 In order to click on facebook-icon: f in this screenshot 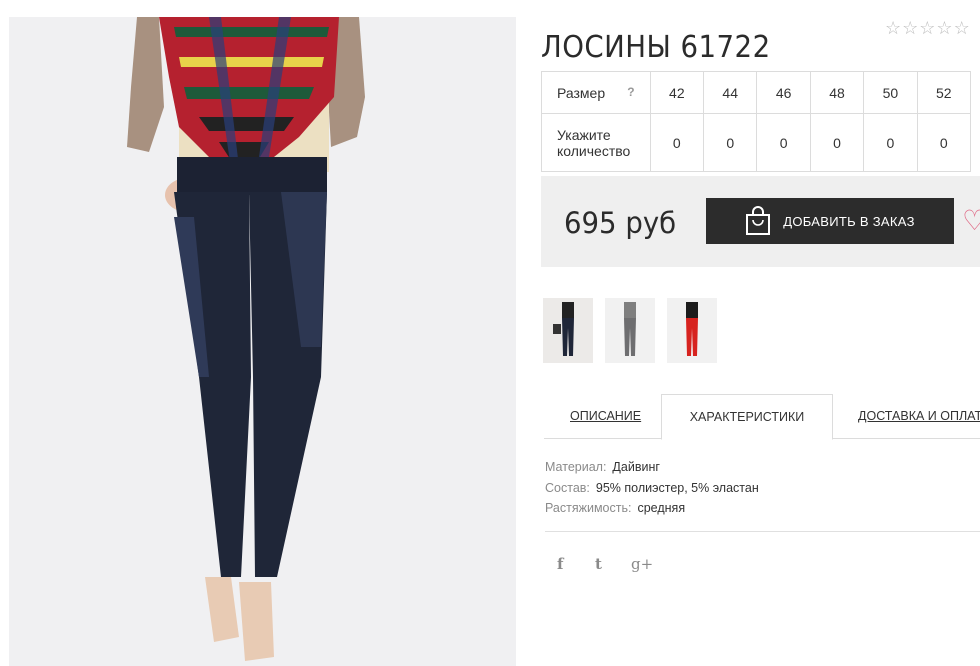, I will do `click(560, 564)`.